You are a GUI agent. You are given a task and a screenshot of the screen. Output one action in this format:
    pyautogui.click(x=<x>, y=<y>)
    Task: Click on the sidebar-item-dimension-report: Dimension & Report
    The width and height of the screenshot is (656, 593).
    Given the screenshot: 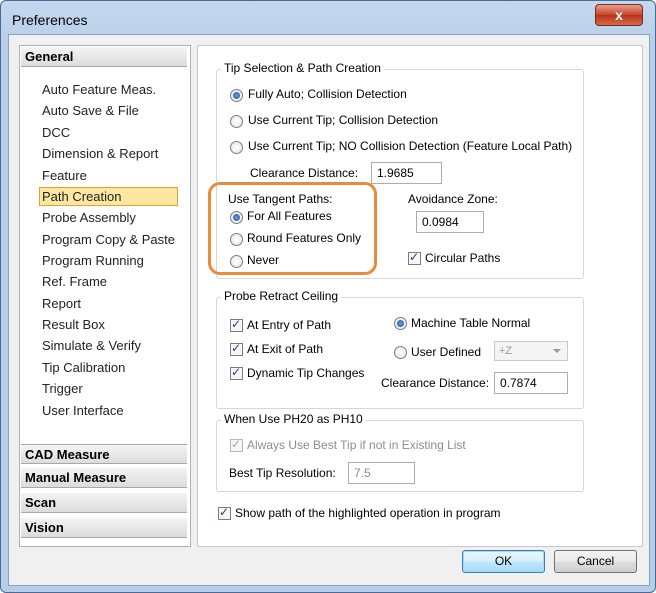 What is the action you would take?
    pyautogui.click(x=100, y=153)
    